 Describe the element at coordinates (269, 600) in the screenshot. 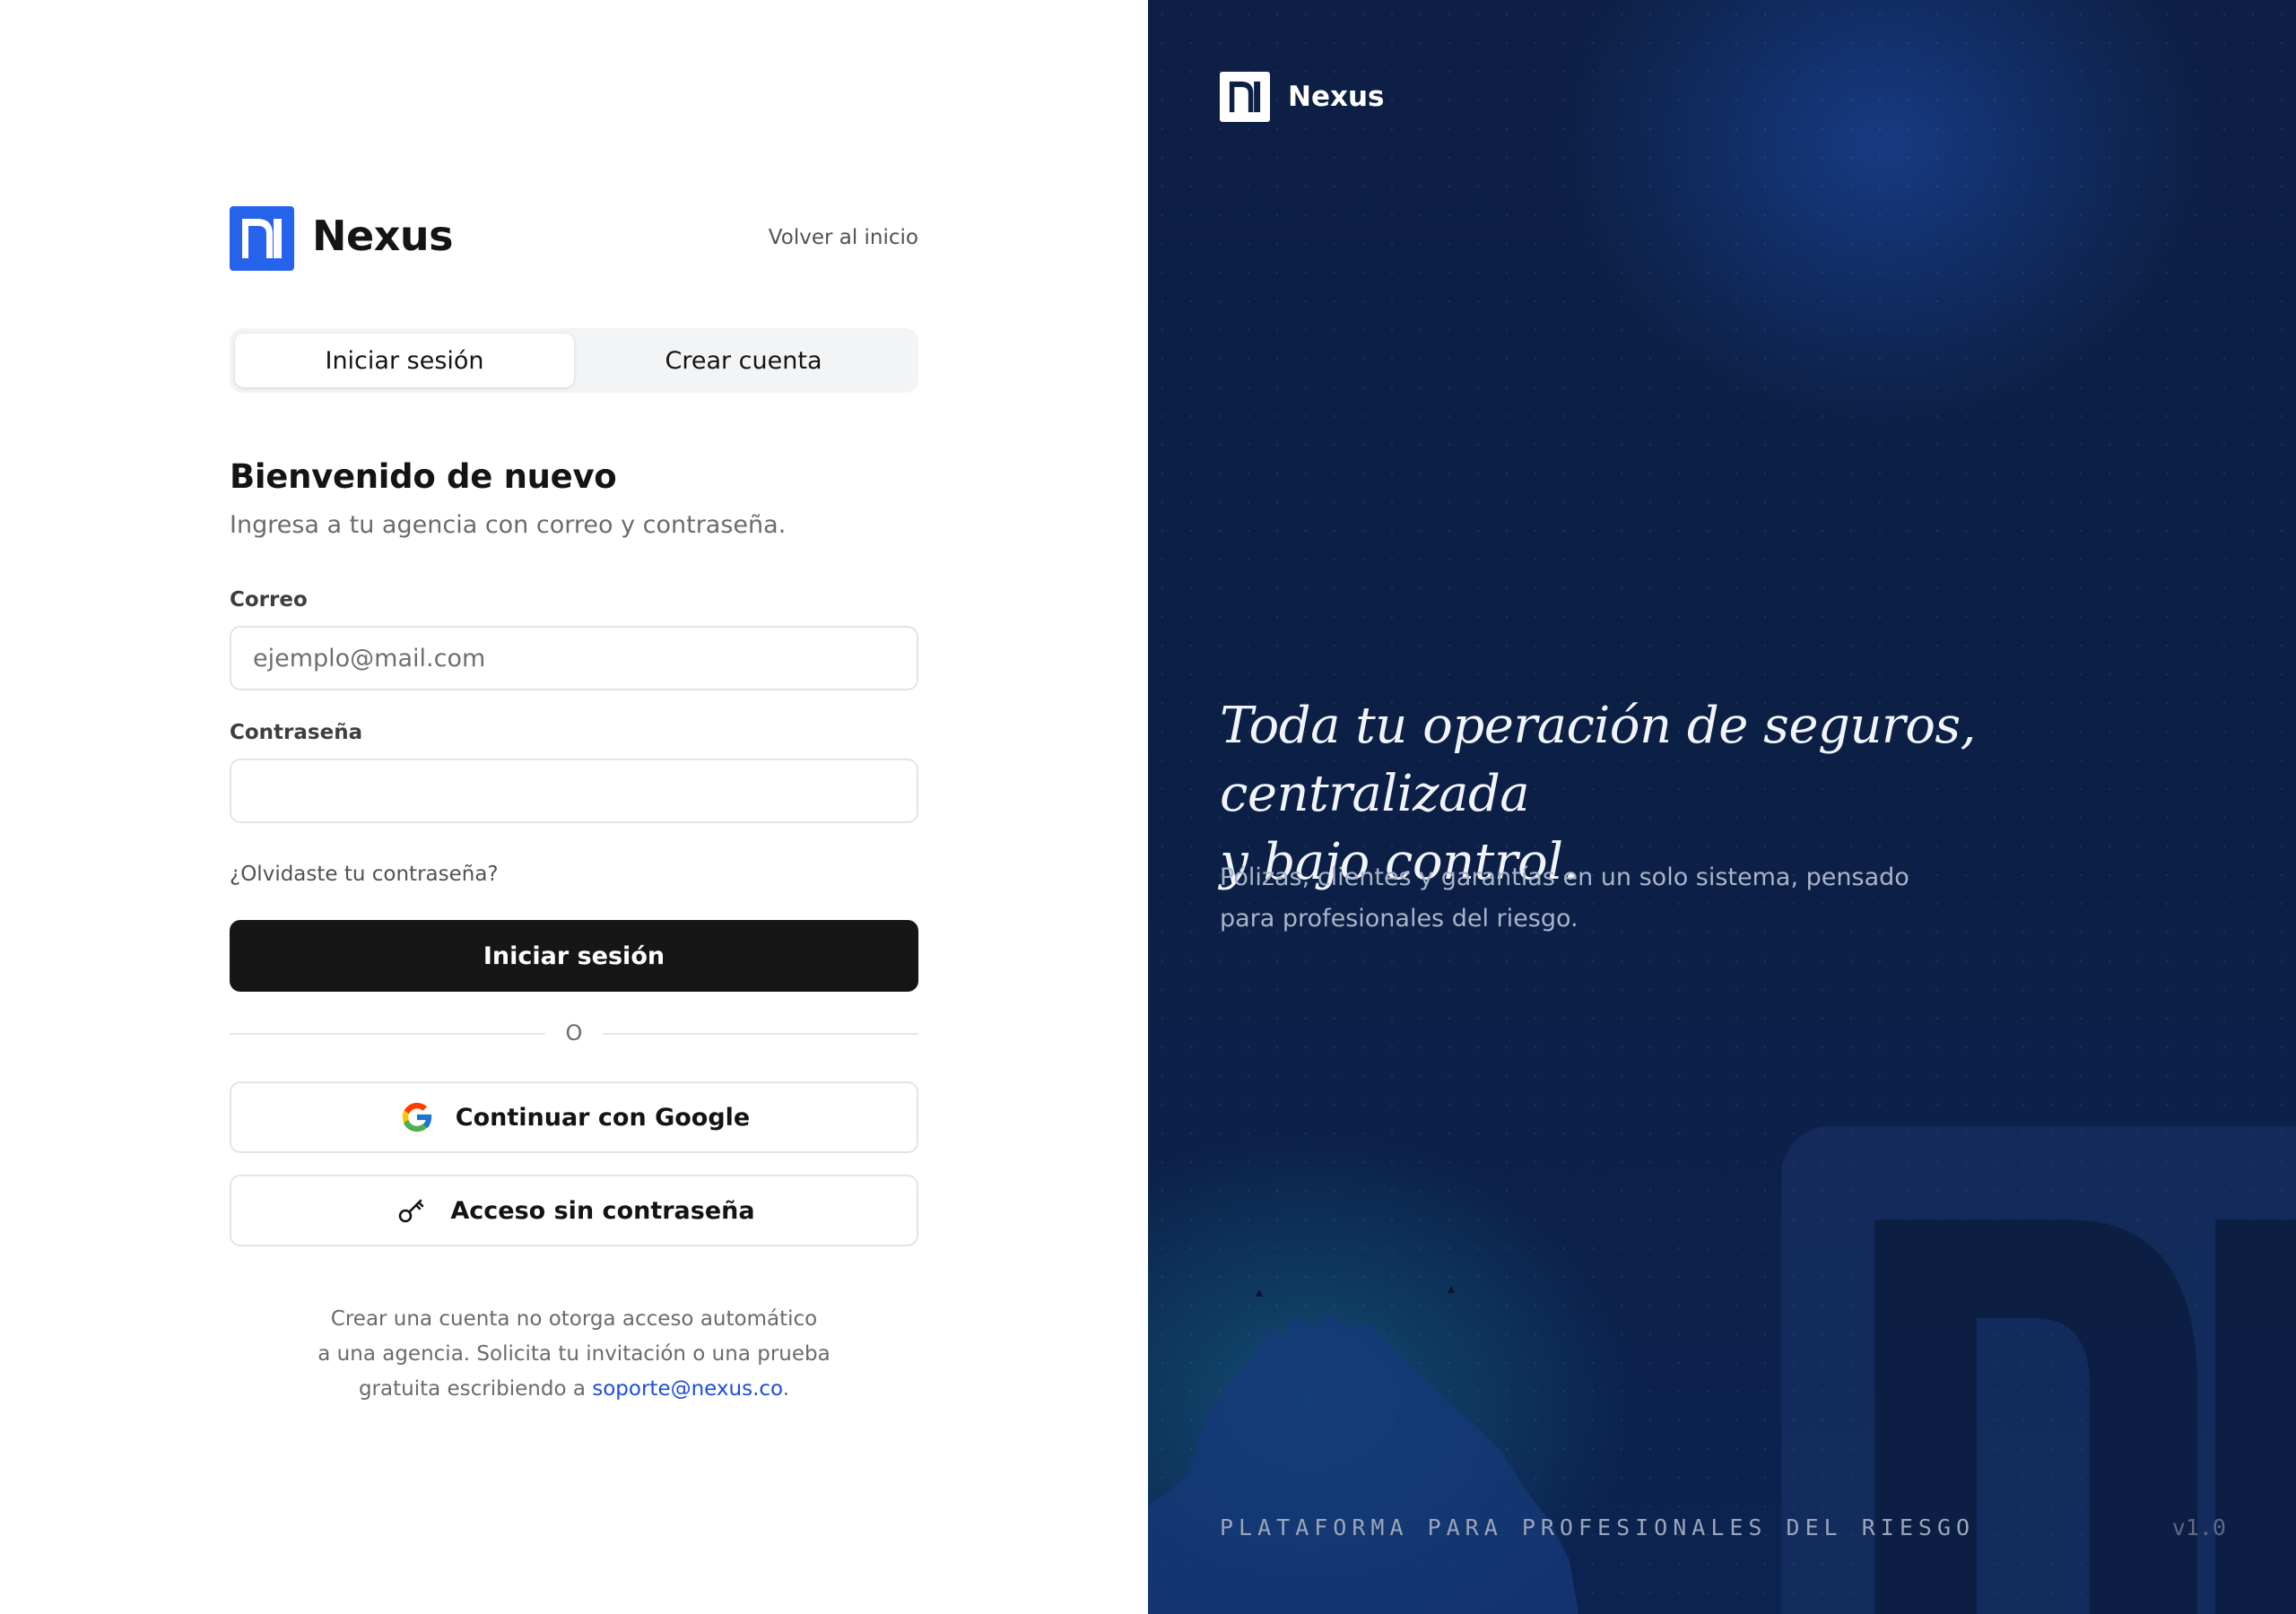

I see `email-label: Correo` at that location.